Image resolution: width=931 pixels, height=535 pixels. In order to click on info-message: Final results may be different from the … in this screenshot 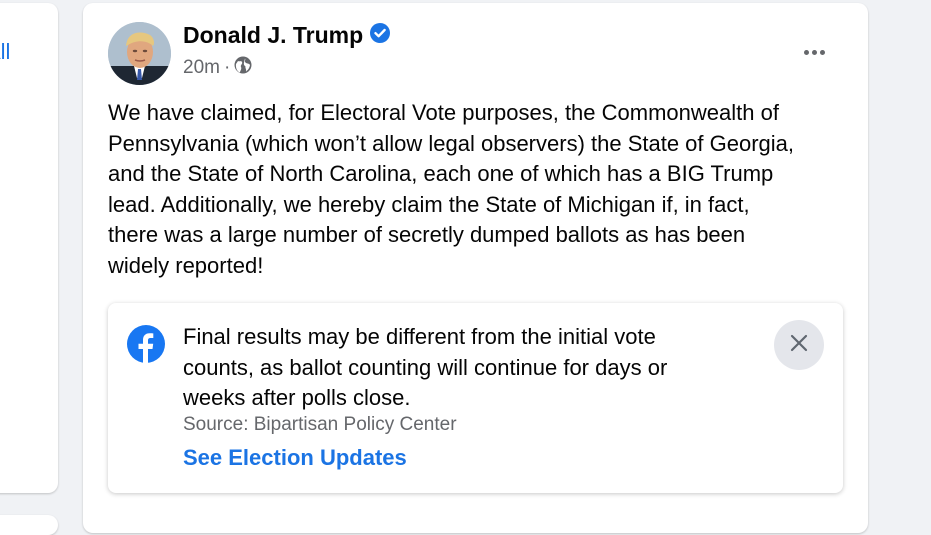, I will do `click(463, 368)`.